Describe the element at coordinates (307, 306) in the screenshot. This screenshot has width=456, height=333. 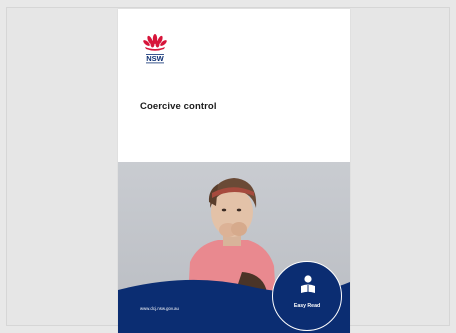
I see `easy-read-label: Easy Read` at that location.